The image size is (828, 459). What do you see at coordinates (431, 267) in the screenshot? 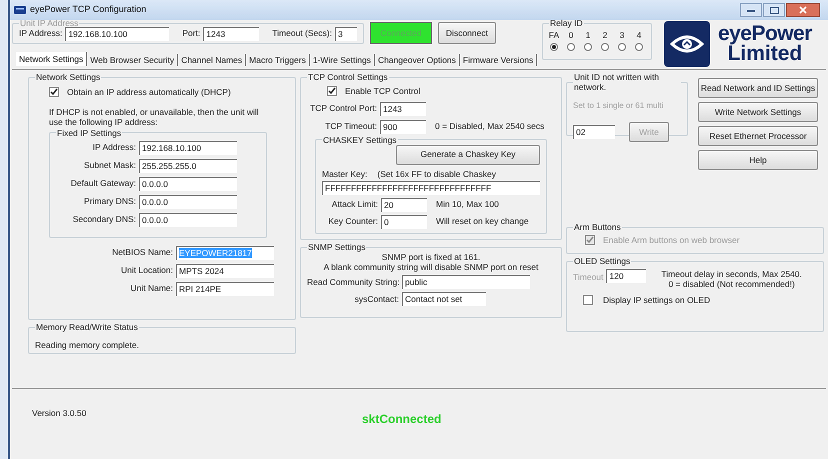
I see `note-text: A blank community string will disable SNMP port on reset` at bounding box center [431, 267].